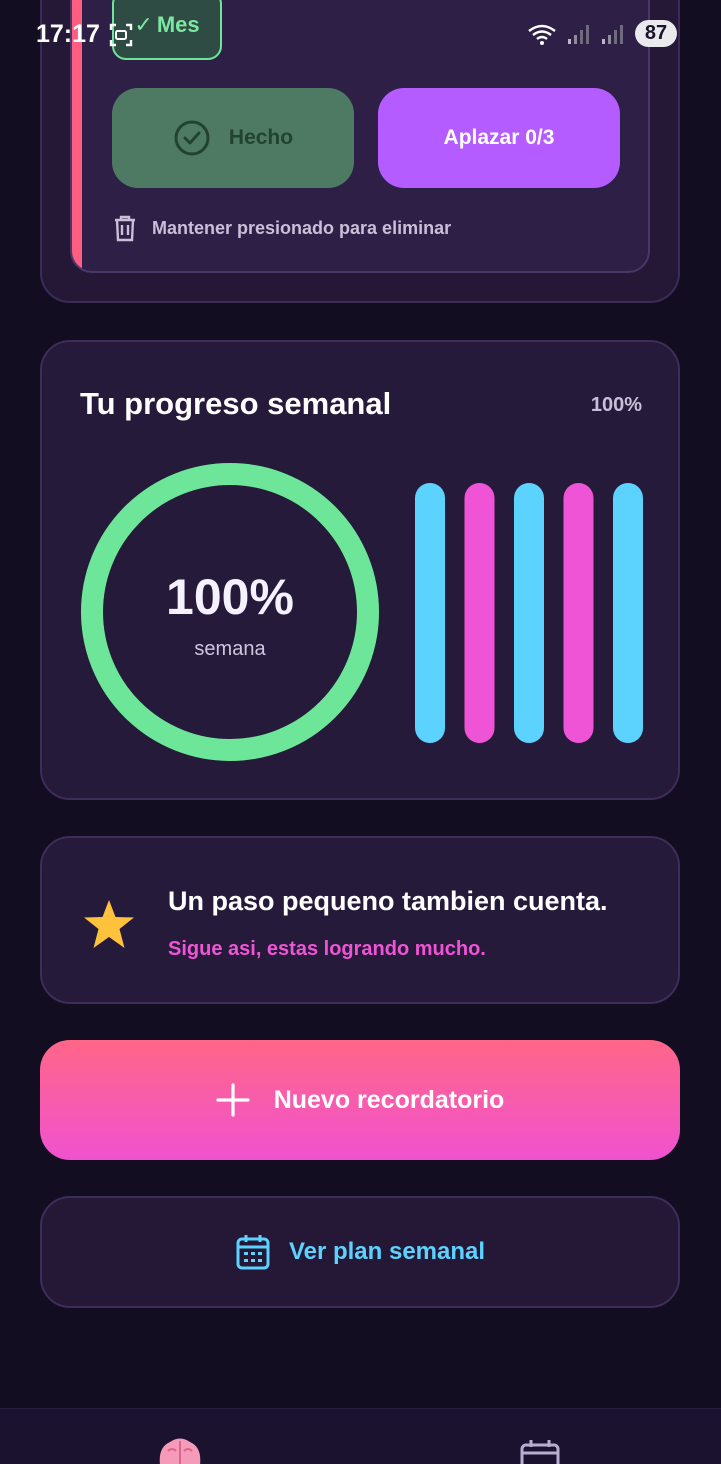  What do you see at coordinates (389, 1099) in the screenshot?
I see `new-reminder-label: Nuevo recordatorio` at bounding box center [389, 1099].